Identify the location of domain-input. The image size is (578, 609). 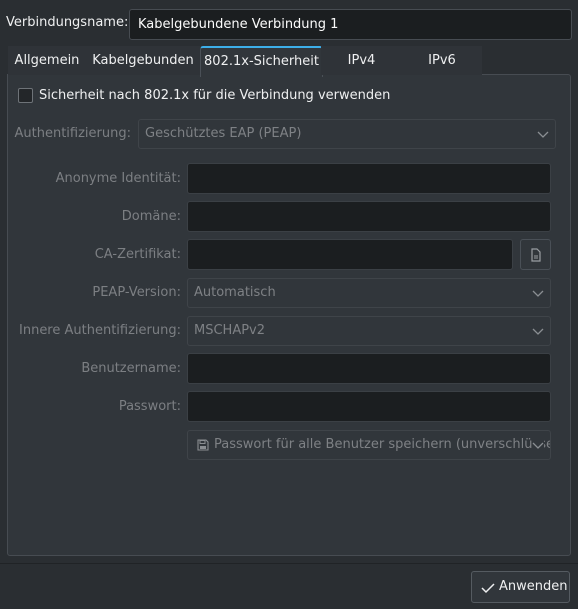
(369, 216).